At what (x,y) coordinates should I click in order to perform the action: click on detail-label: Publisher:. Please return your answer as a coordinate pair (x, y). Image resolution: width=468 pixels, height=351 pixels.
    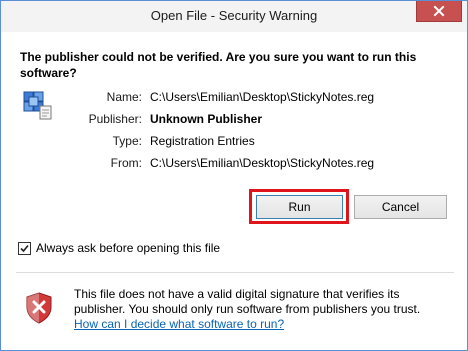
    Looking at the image, I should click on (115, 119).